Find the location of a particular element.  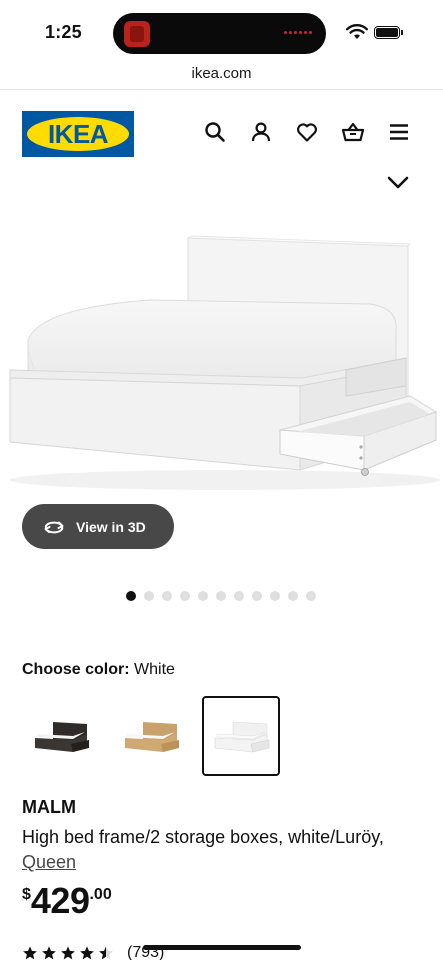

status-bar: 1:25 is located at coordinates (221, 30).